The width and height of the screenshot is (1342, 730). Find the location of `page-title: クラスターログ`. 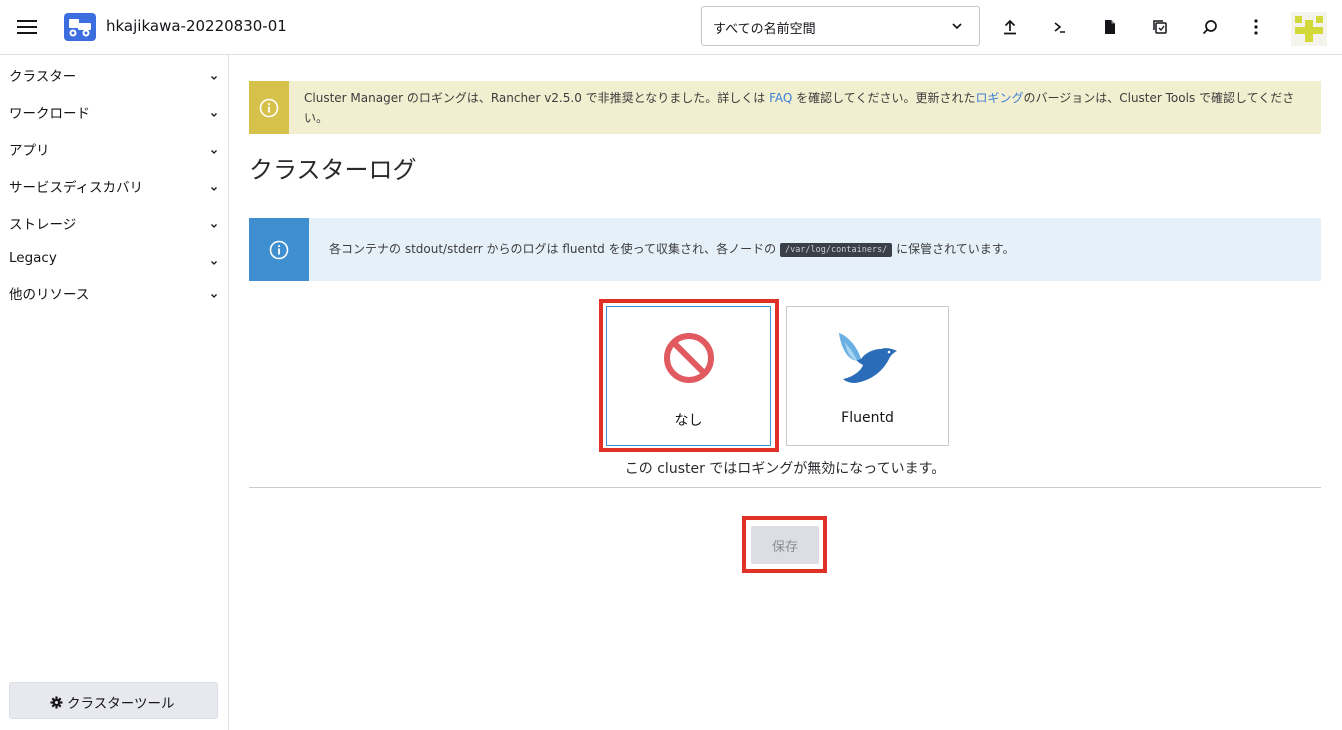

page-title: クラスターログ is located at coordinates (333, 170).